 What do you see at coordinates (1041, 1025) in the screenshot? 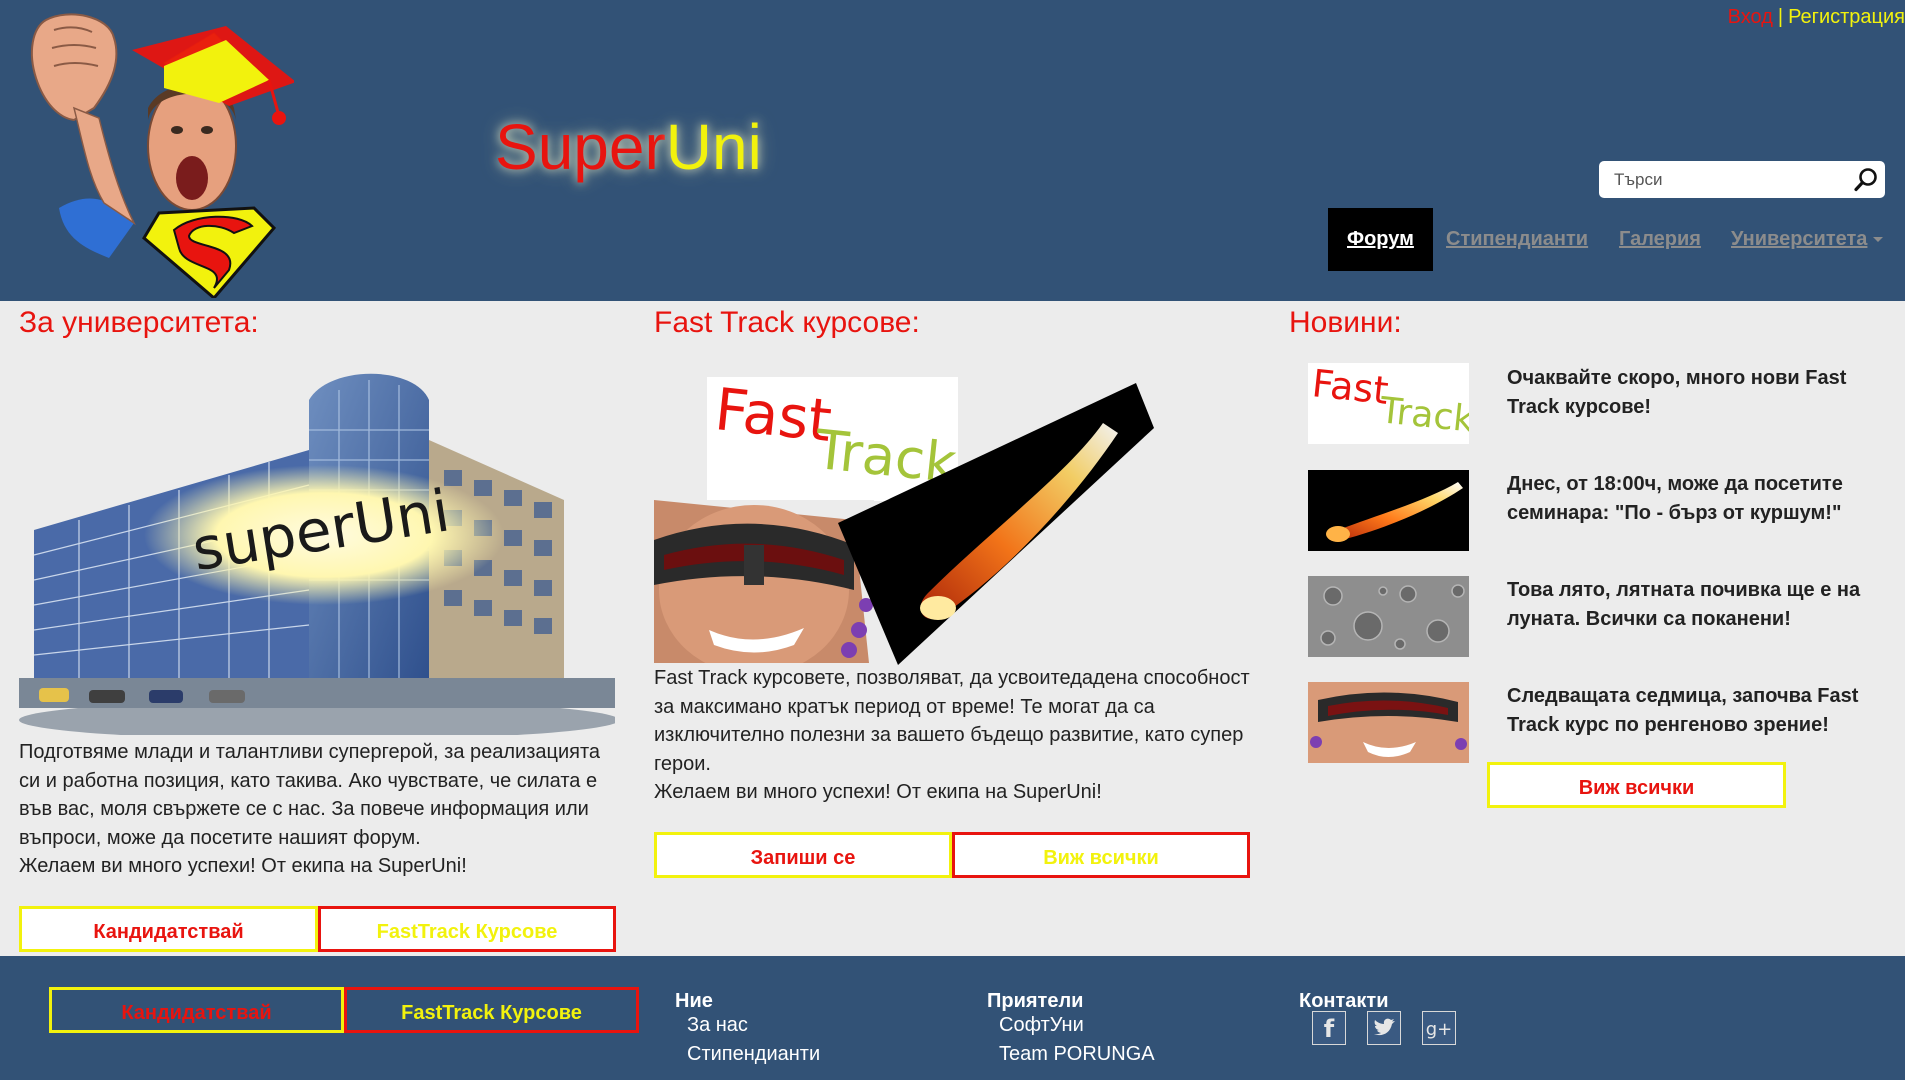
I see `footer-link-softuni: СофтУни` at bounding box center [1041, 1025].